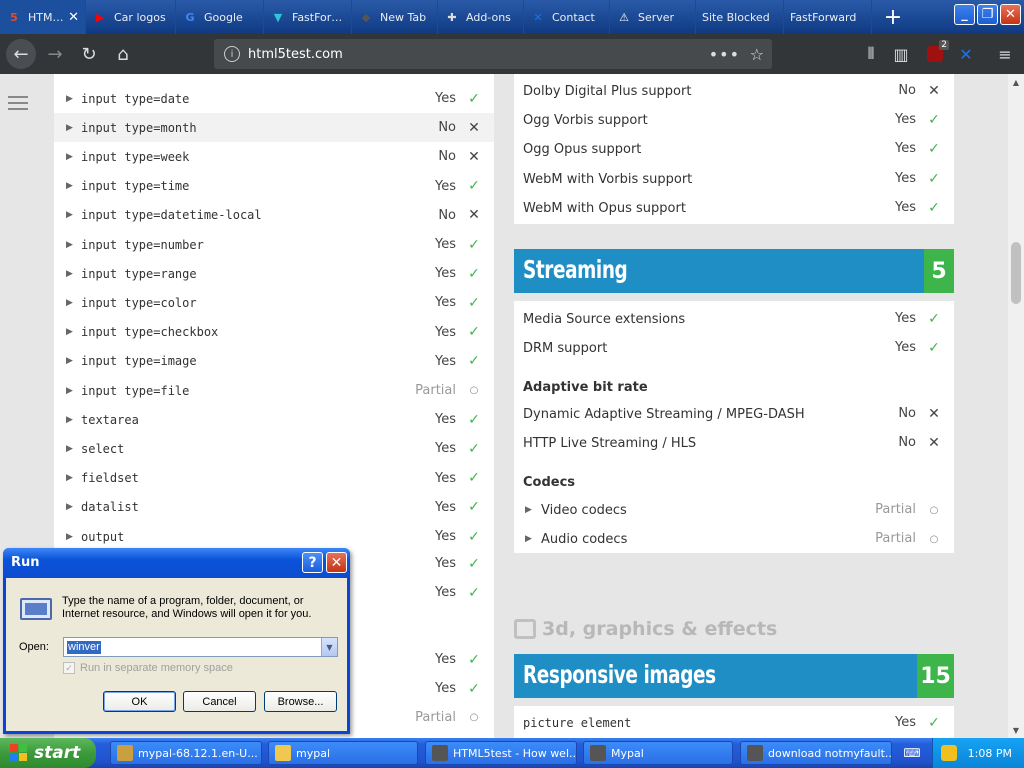 This screenshot has width=1024, height=768. I want to click on ok-button: OK, so click(139, 701).